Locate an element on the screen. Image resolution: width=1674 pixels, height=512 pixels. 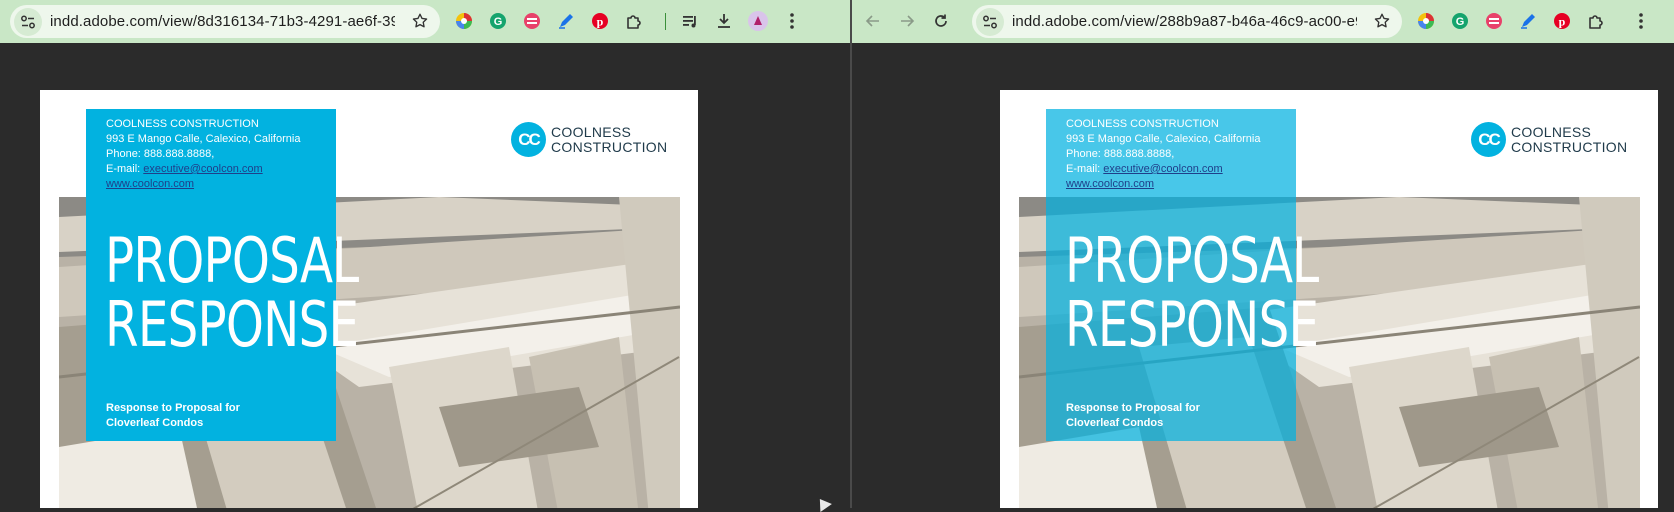
toolbar-separator is located at coordinates (665, 21).